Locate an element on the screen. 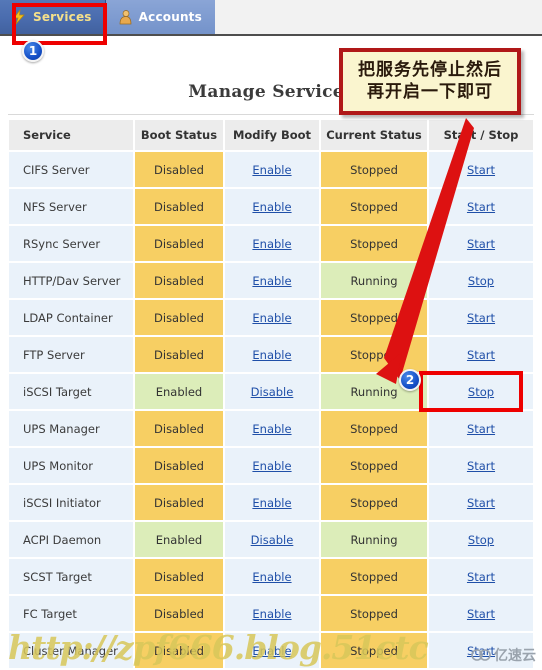 The height and width of the screenshot is (670, 542). table-row: UPS Manager Disabled Enable Stopped Start is located at coordinates (271, 429).